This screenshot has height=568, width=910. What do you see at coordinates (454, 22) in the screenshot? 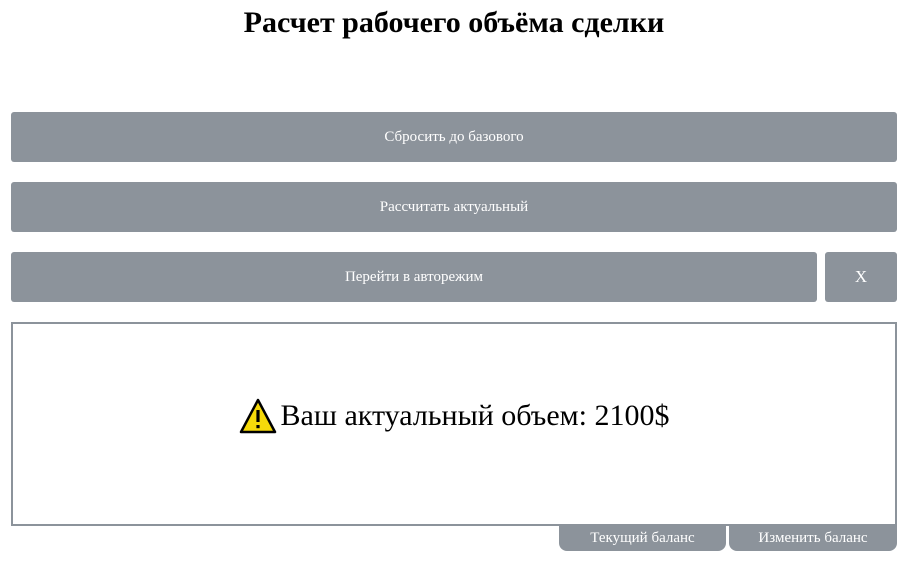
I see `page-title: Расчет рабочего объёма сделки` at bounding box center [454, 22].